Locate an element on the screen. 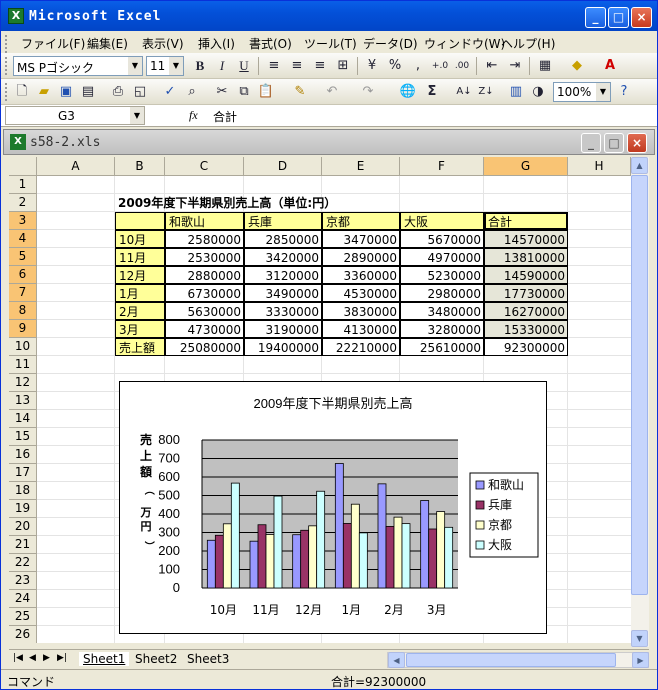 The height and width of the screenshot is (690, 658). value-cell: 2880000 is located at coordinates (204, 275).